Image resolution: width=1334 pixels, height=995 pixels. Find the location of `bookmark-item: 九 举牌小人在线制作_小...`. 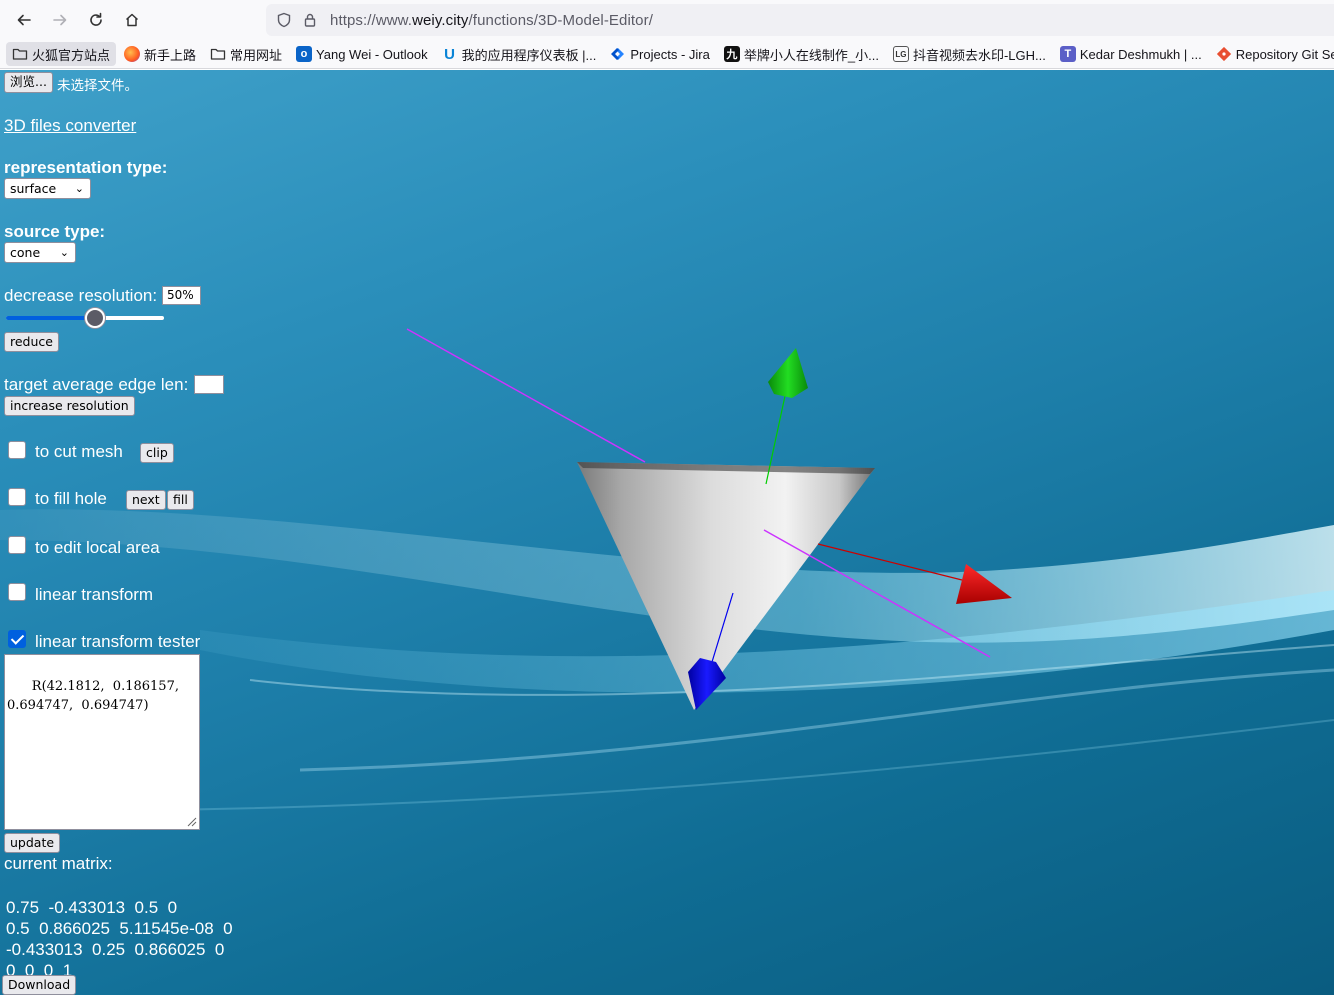

bookmark-item: 九 举牌小人在线制作_小... is located at coordinates (801, 54).